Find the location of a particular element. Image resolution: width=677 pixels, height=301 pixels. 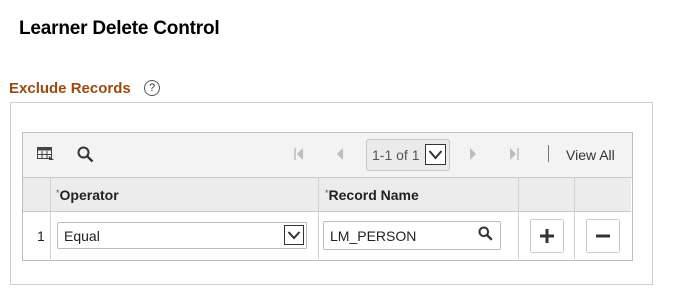

delete-row-button is located at coordinates (603, 236).